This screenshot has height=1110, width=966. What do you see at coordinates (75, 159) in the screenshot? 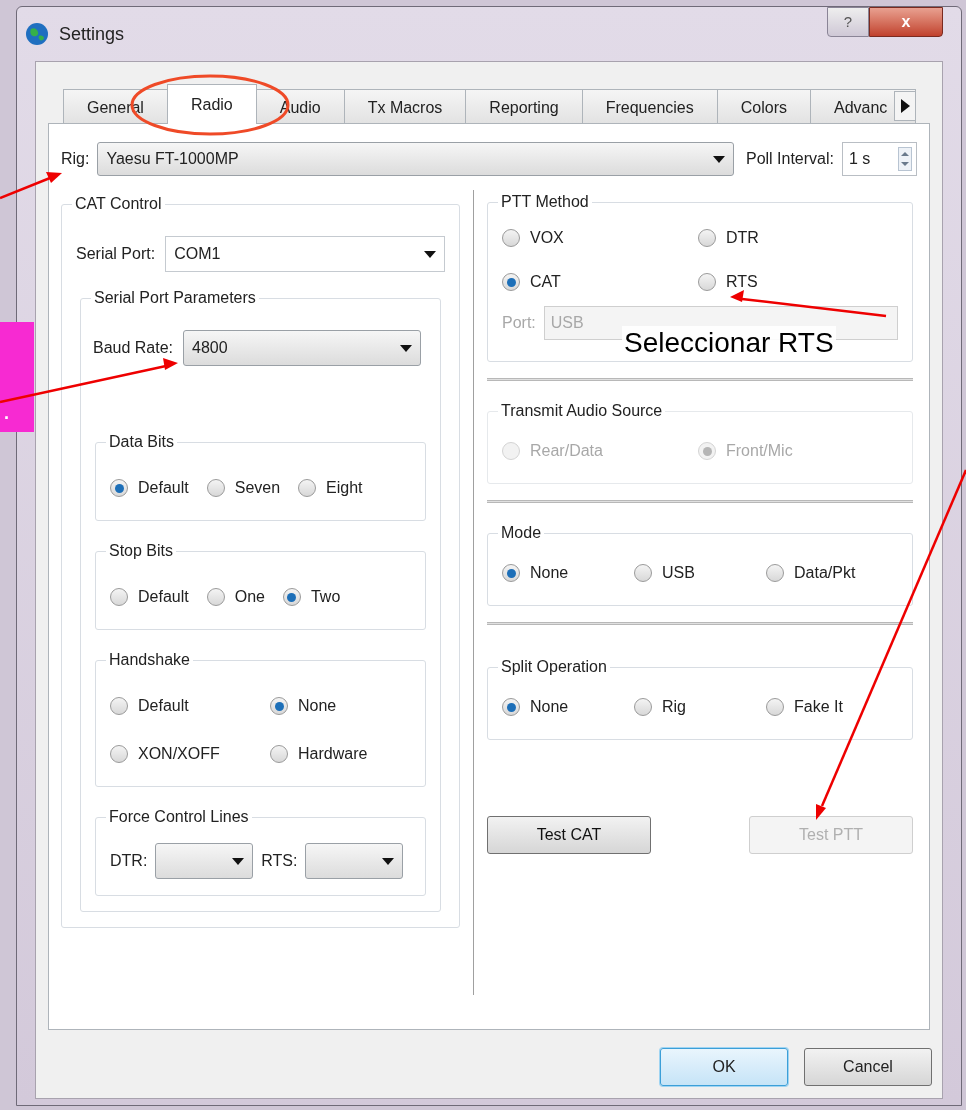
I see `rig-label: Rig:` at bounding box center [75, 159].